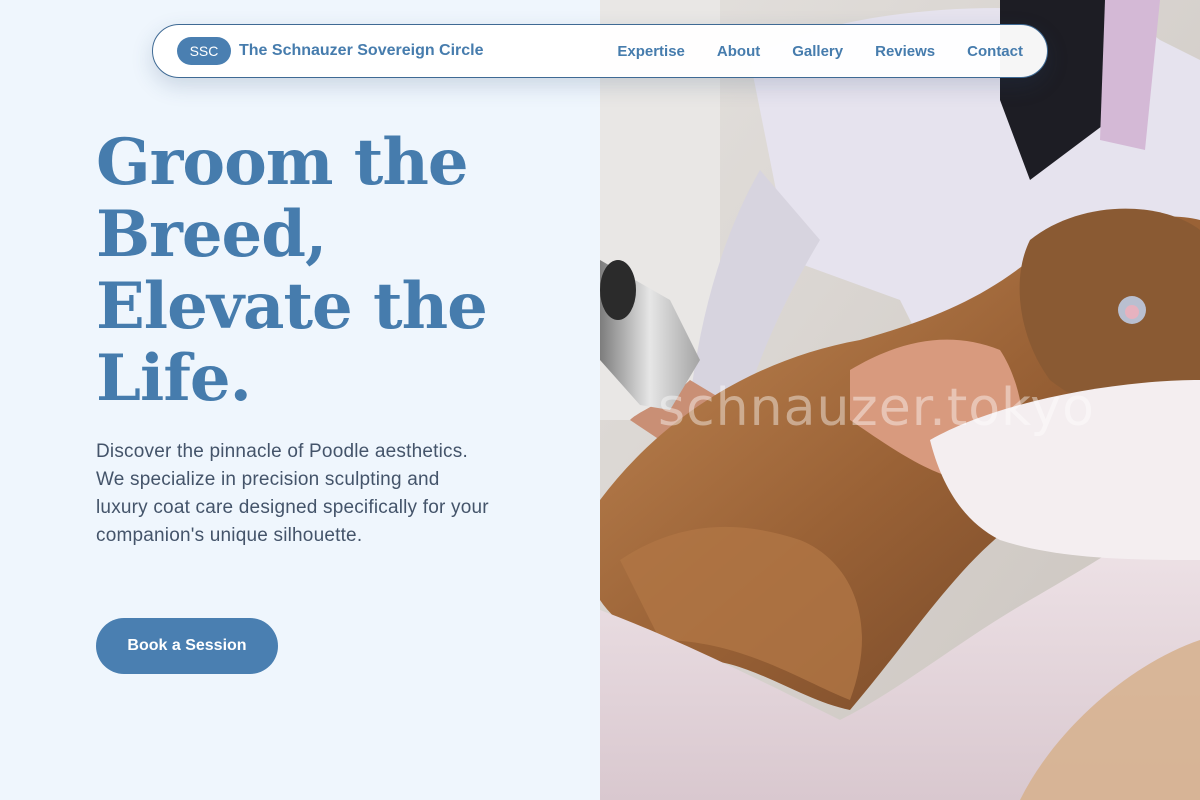 This screenshot has width=1200, height=800. I want to click on nav-link-contact: Contact, so click(995, 51).